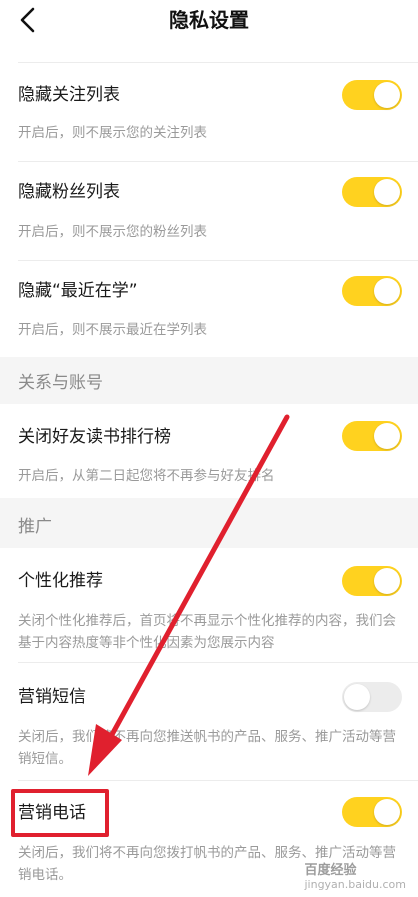 The image size is (418, 897). What do you see at coordinates (372, 95) in the screenshot?
I see `toggle-hide-following` at bounding box center [372, 95].